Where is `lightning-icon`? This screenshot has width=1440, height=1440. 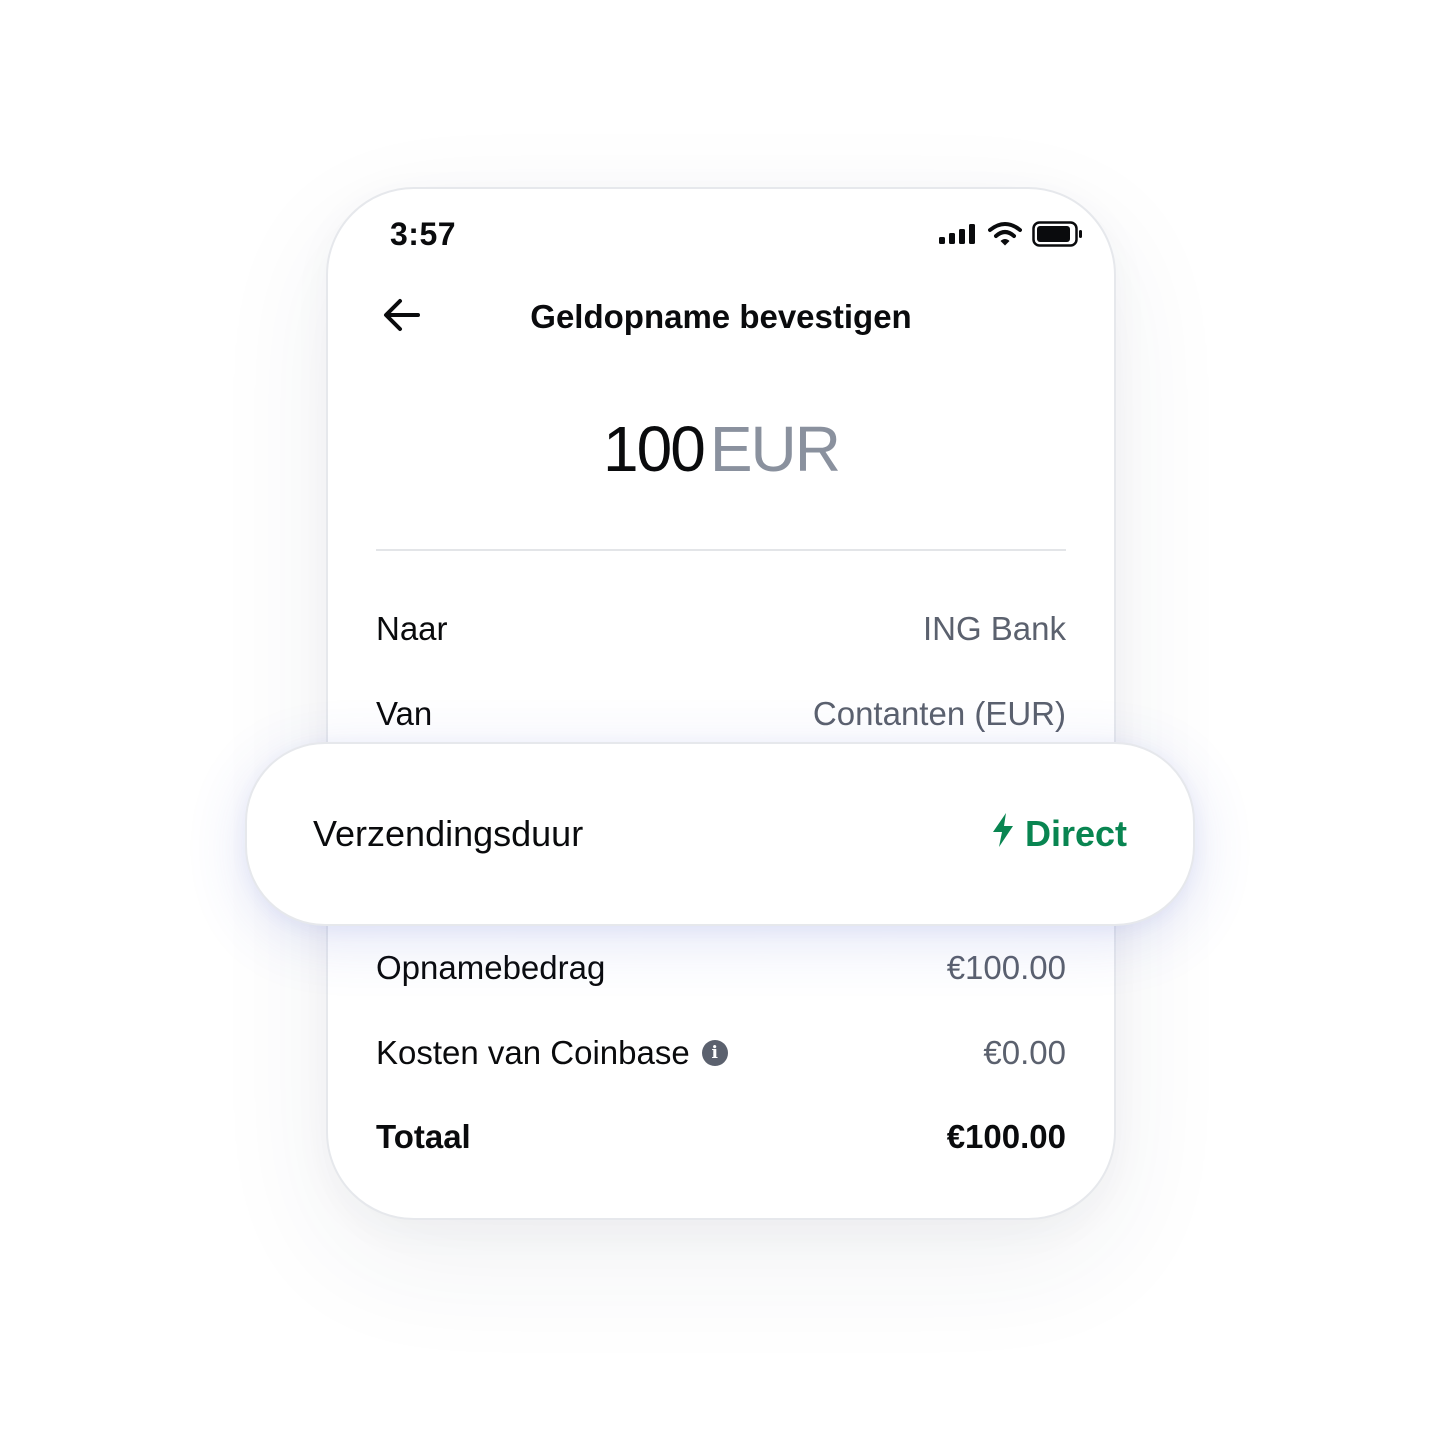 lightning-icon is located at coordinates (1003, 834).